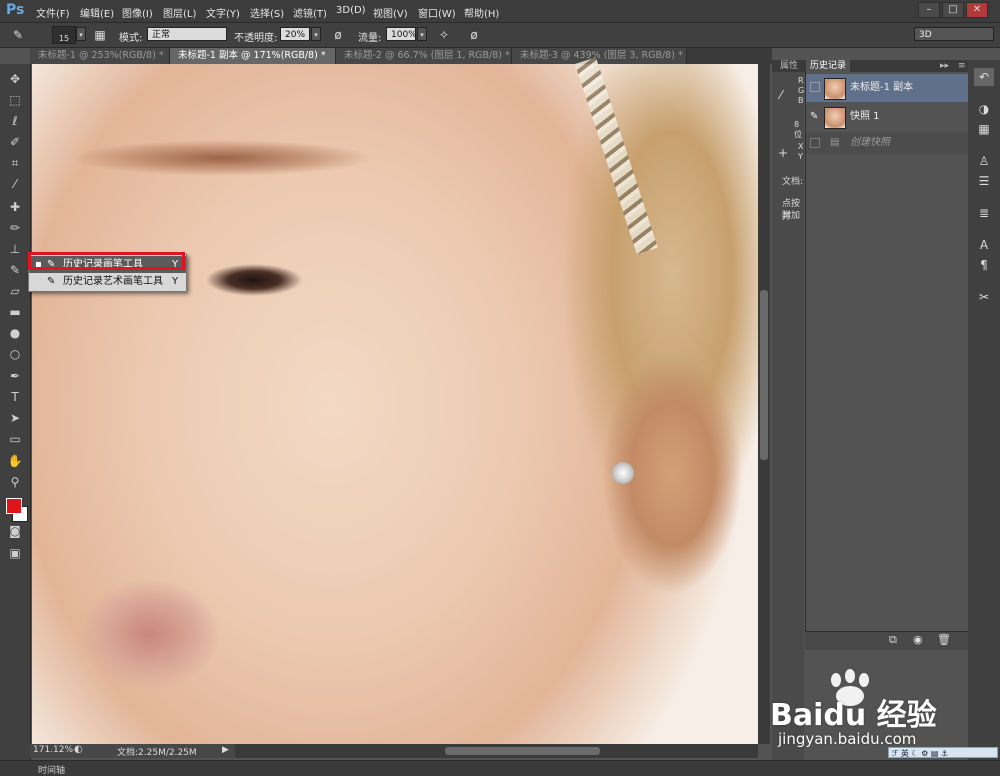 The width and height of the screenshot is (1000, 776). Describe the element at coordinates (953, 10) in the screenshot. I see `maximize-button: □` at that location.